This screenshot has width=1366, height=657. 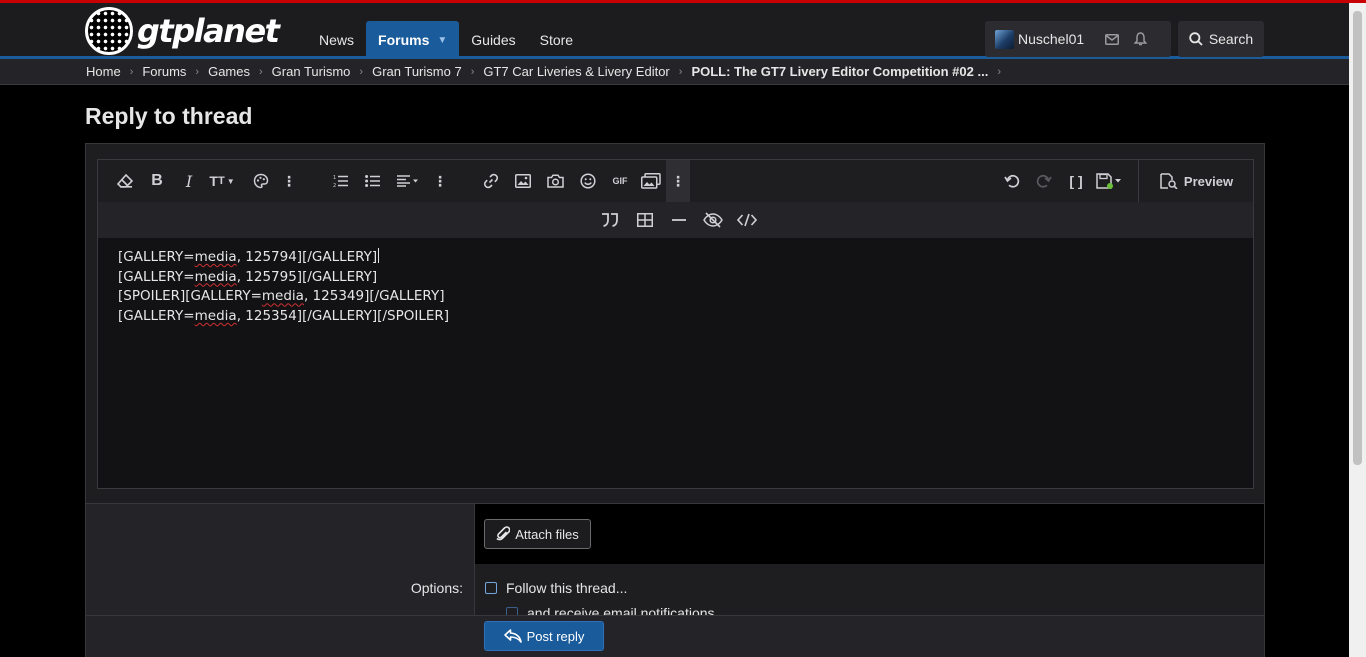 I want to click on nav-forums: Forums ▼, so click(x=413, y=40).